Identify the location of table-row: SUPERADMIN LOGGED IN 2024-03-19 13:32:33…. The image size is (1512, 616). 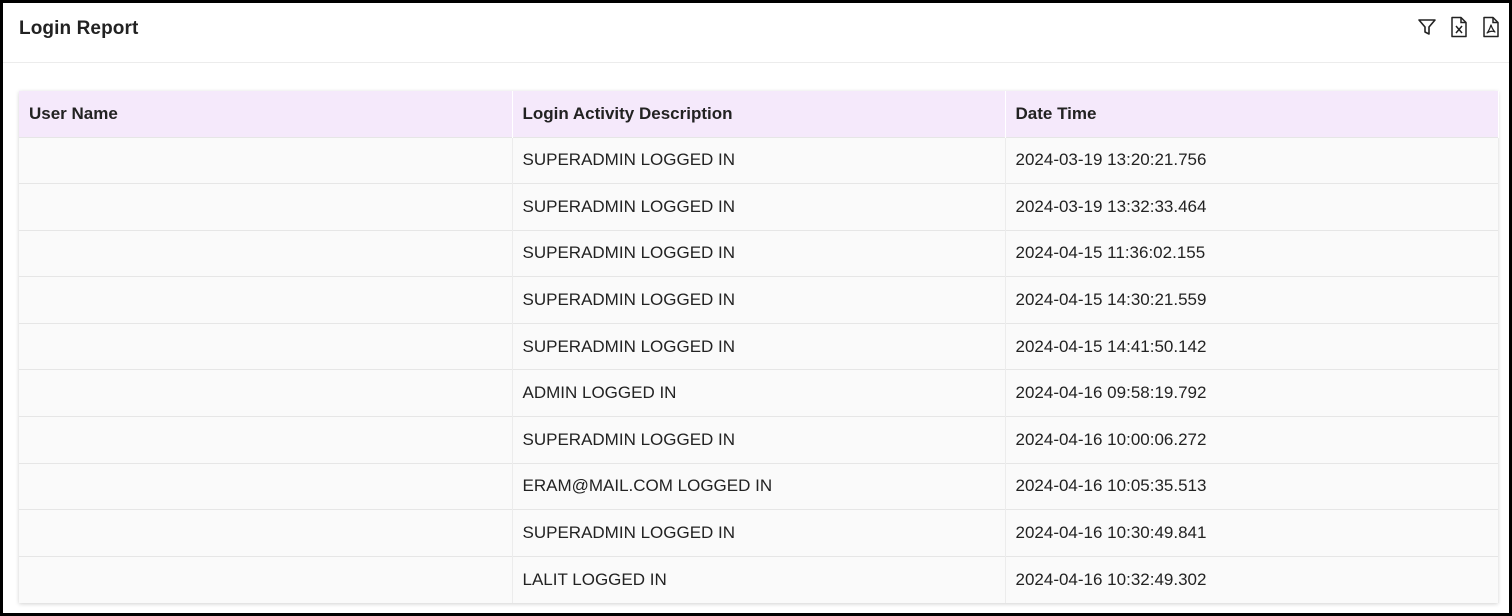
(759, 207).